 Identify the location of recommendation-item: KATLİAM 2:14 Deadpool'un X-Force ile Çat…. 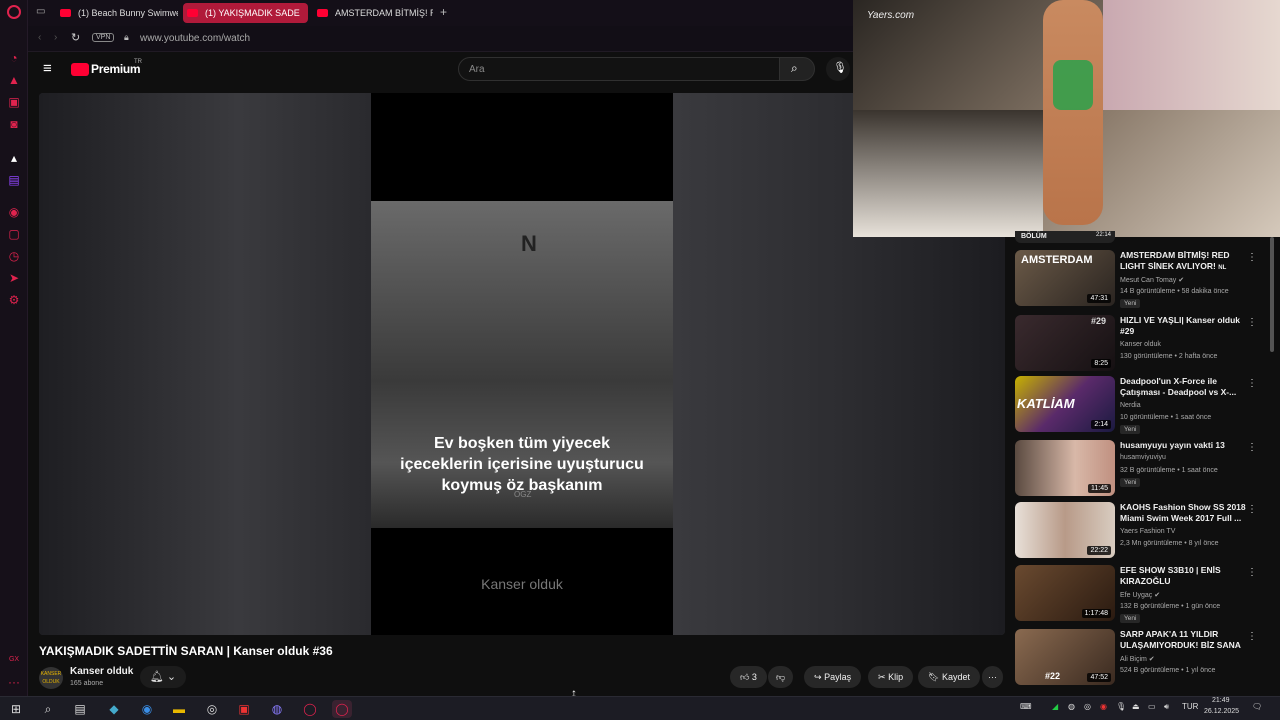
(1142, 405).